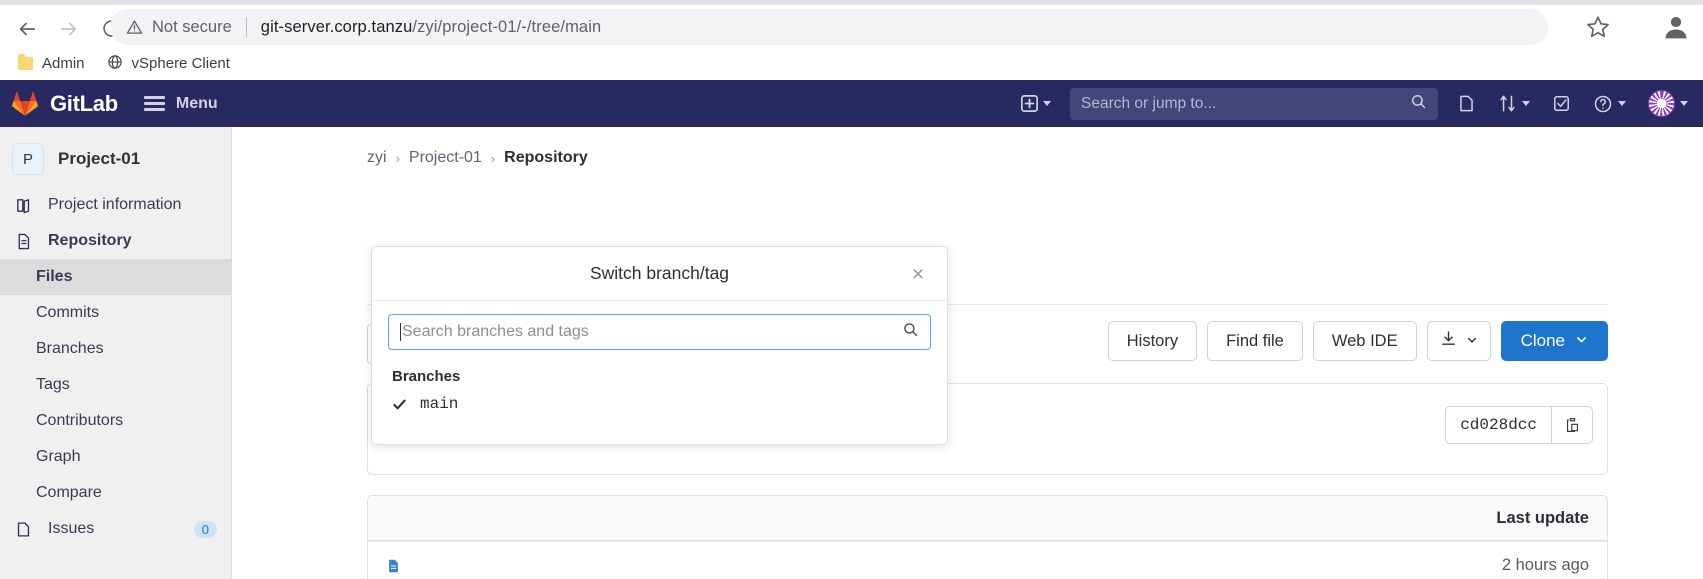 The image size is (1703, 579). Describe the element at coordinates (1661, 103) in the screenshot. I see `avatar` at that location.